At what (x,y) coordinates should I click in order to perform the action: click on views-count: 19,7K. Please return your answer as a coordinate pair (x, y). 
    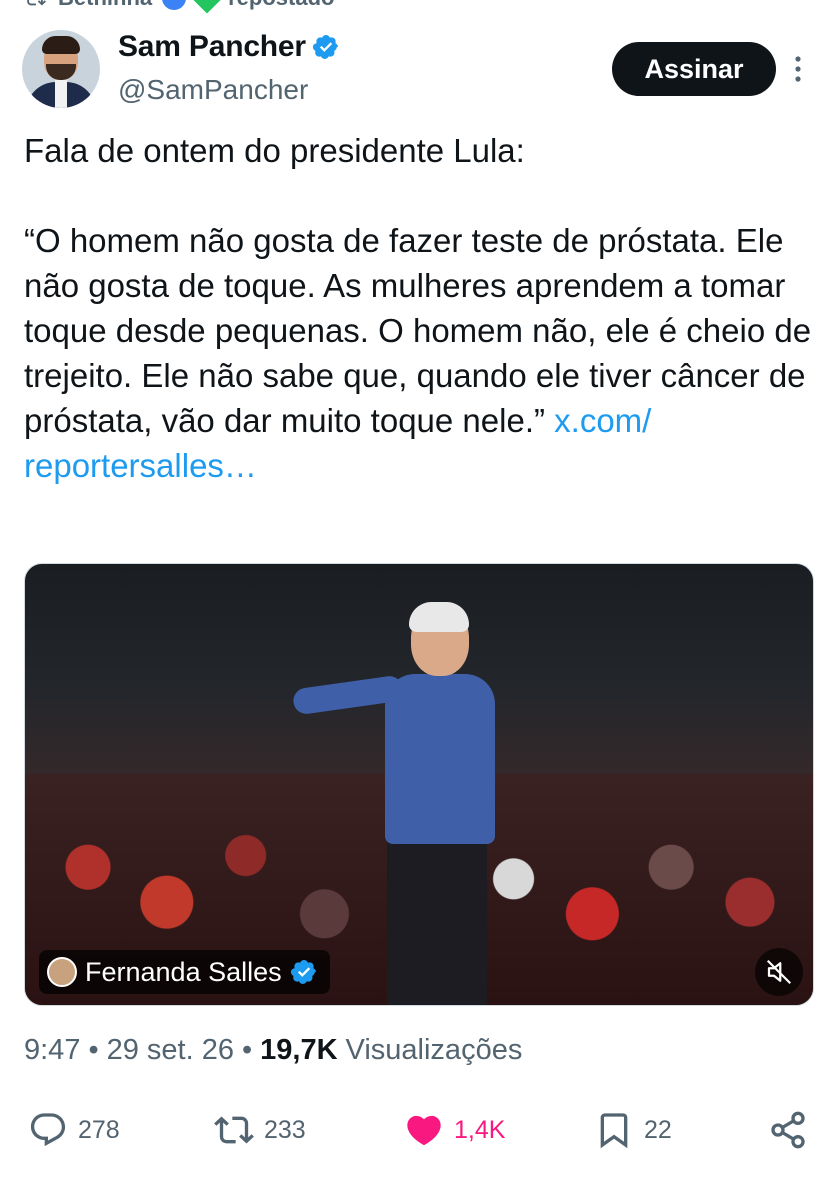
    Looking at the image, I should click on (299, 1050).